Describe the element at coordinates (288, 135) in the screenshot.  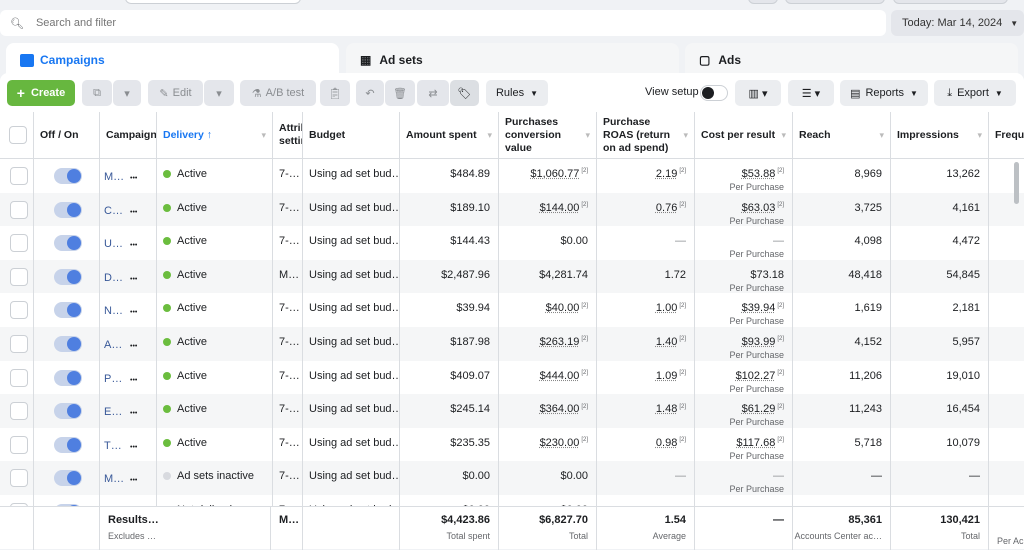
I see `column-header-attribution: Attribution setting` at that location.